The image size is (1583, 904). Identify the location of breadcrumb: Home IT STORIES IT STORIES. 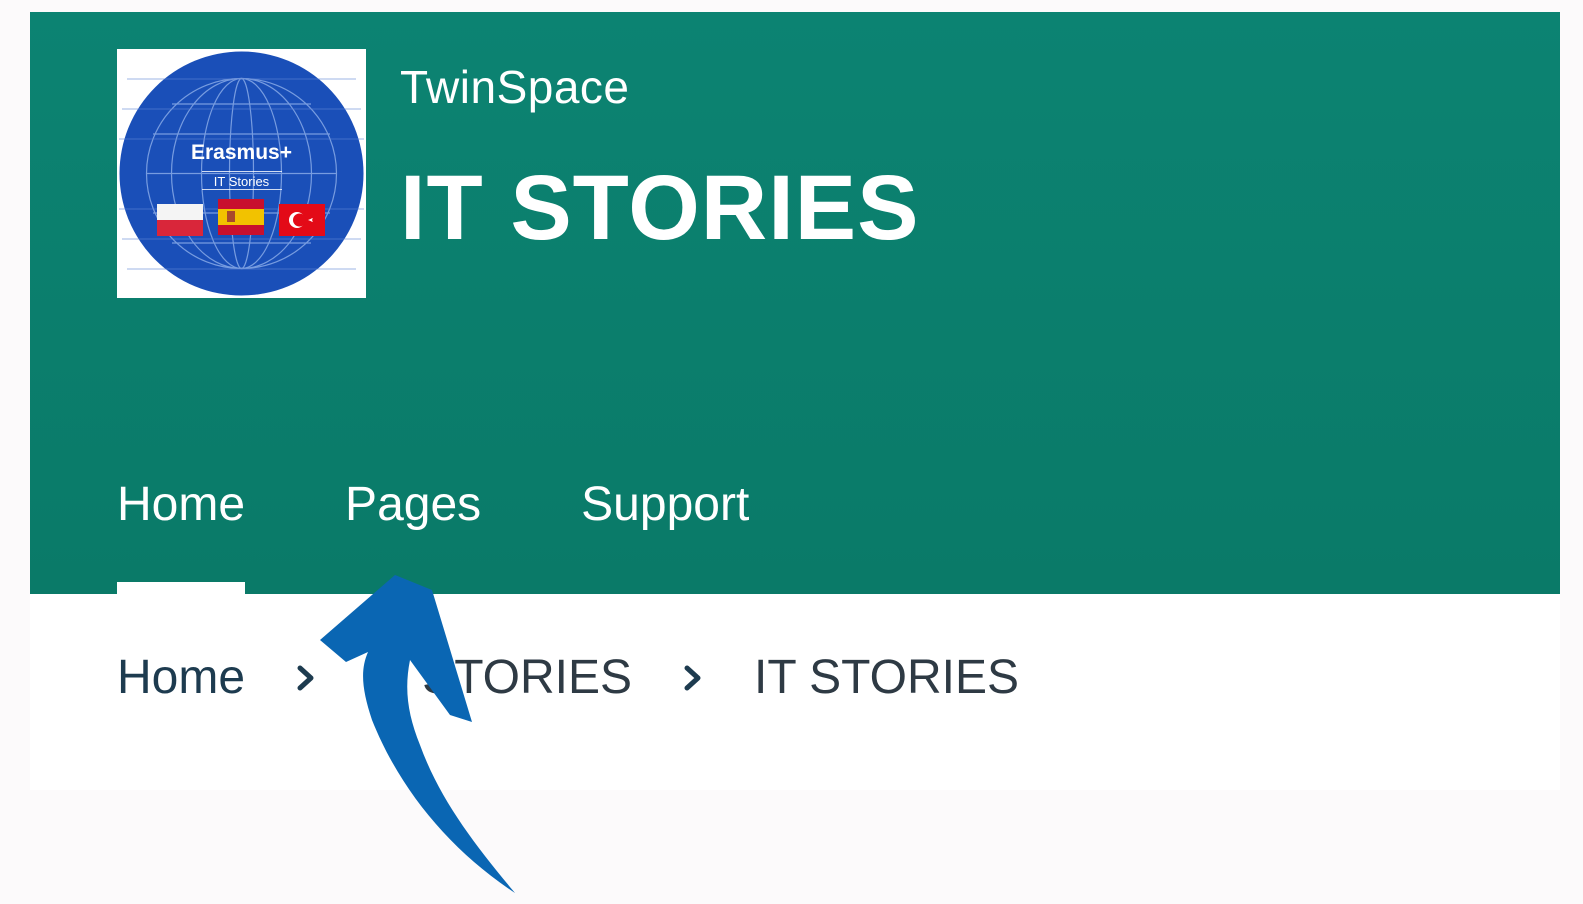
(568, 677).